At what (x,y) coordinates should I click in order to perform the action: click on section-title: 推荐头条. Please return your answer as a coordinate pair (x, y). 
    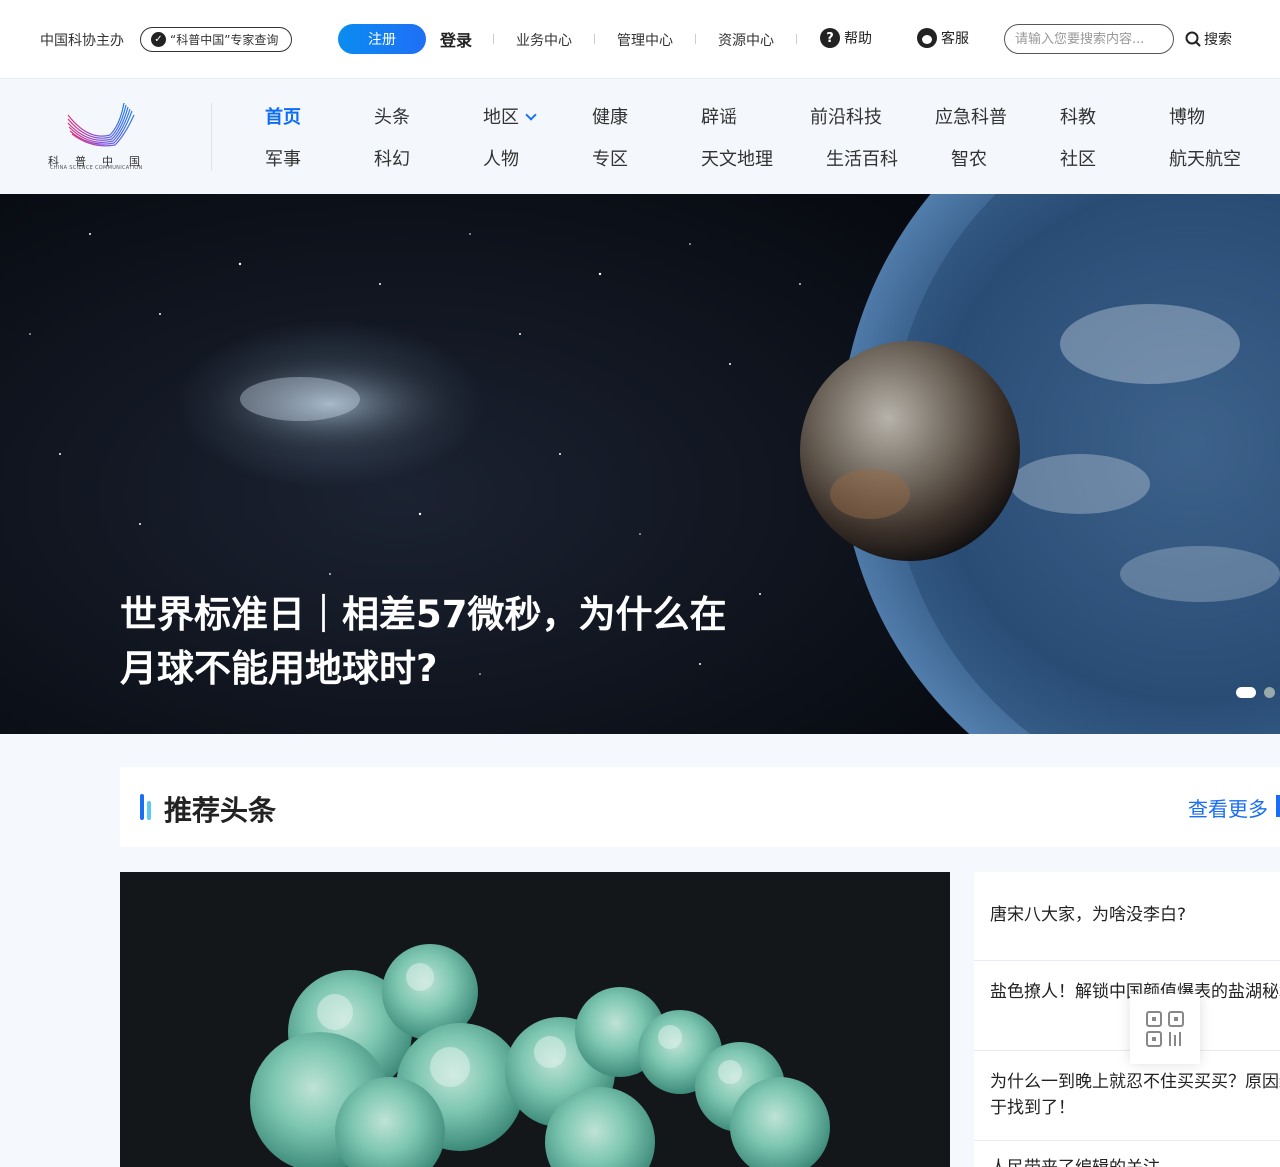
    Looking at the image, I should click on (220, 810).